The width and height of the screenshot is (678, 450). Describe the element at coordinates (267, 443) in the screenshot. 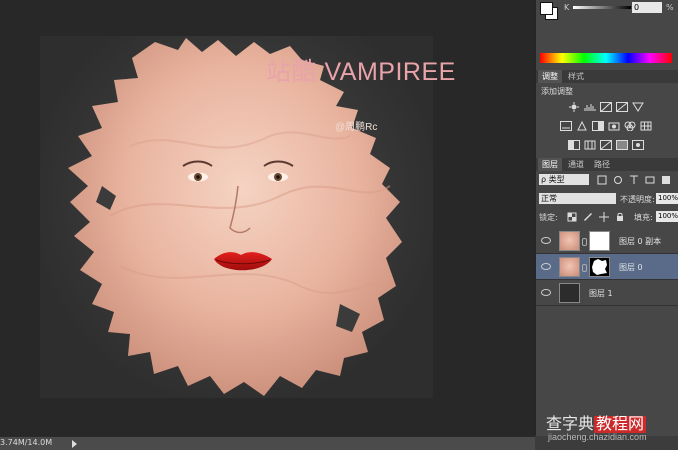

I see `status-bar: 3.74M/14.0M` at that location.